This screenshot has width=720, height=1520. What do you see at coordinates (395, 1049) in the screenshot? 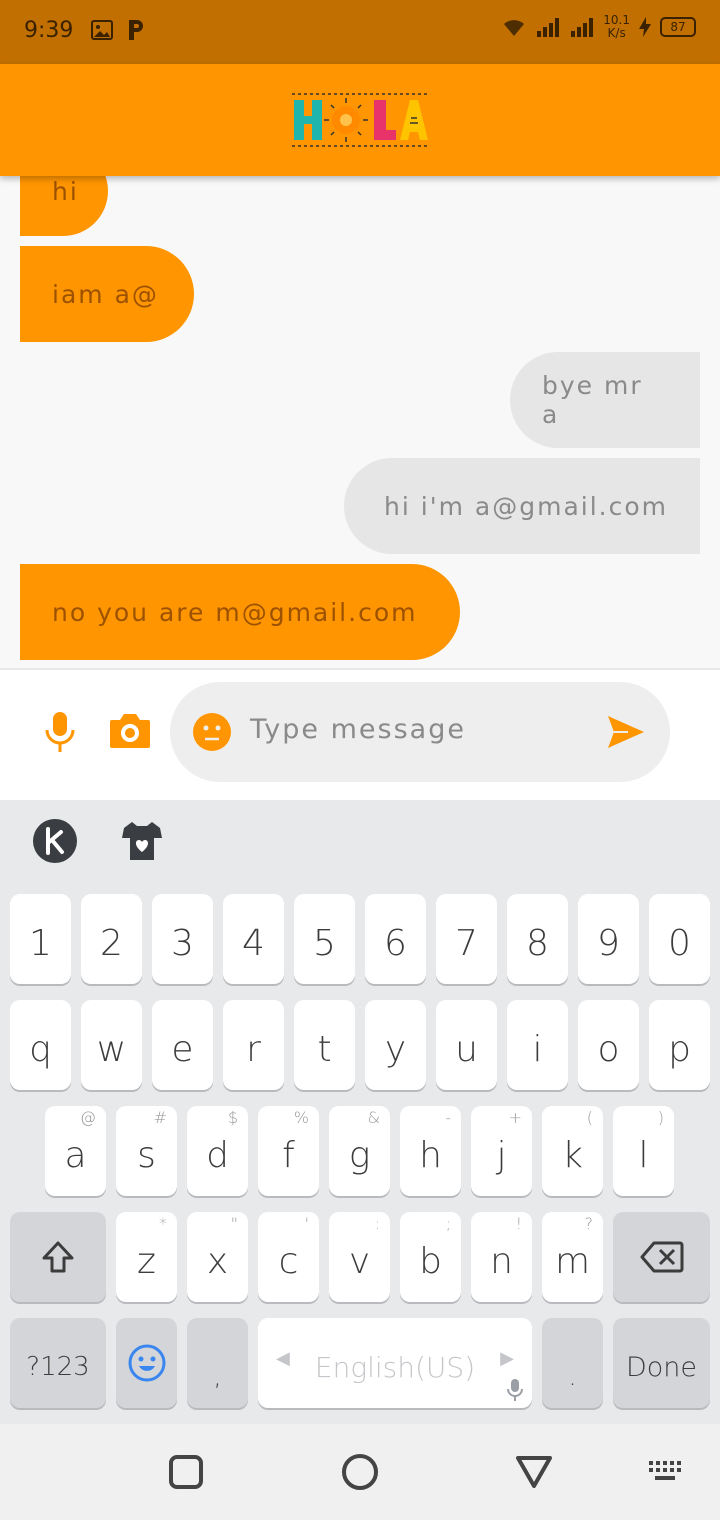
I see `key-label: y` at bounding box center [395, 1049].